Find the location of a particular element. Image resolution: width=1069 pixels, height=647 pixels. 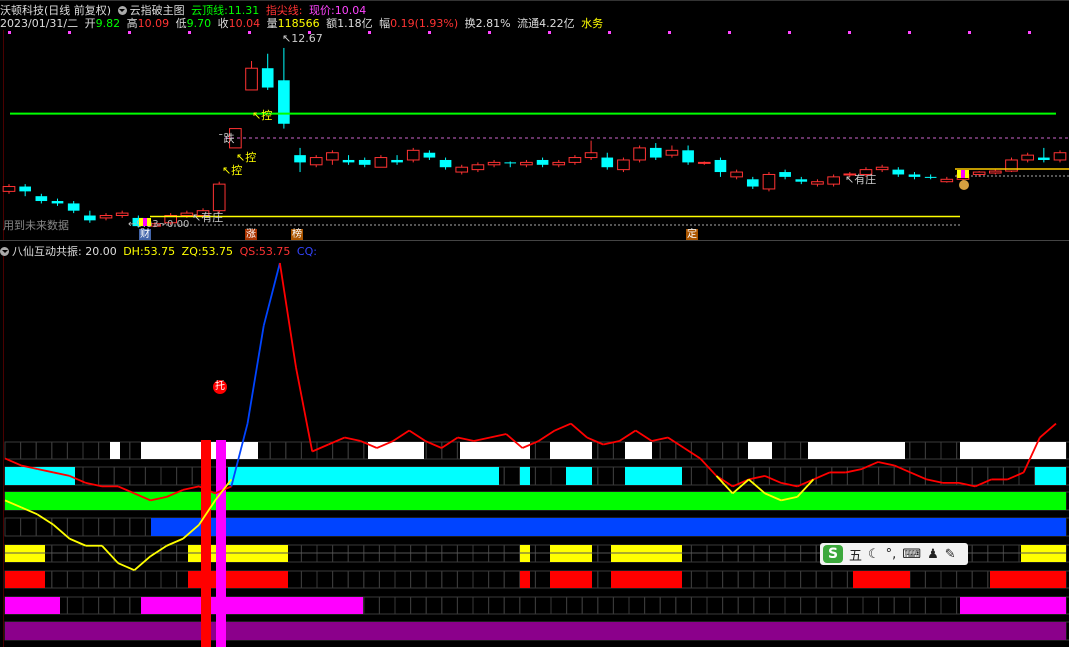

ime-mode-wubi: 五 is located at coordinates (855, 554).